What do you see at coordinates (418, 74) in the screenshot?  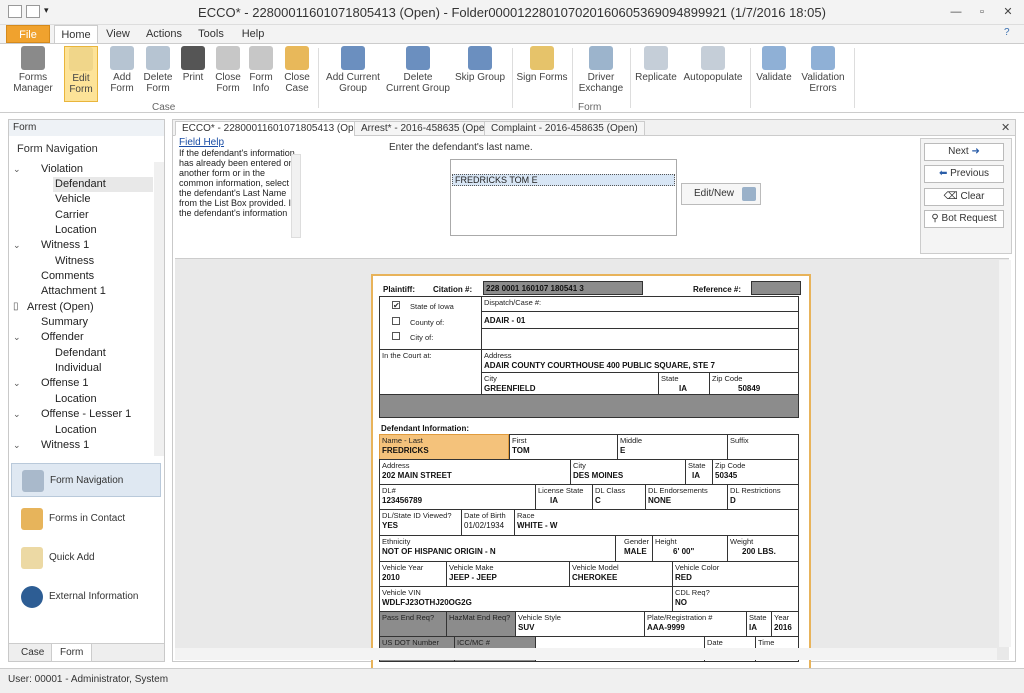 I see `delete-current-group-button: Delete Current Group` at bounding box center [418, 74].